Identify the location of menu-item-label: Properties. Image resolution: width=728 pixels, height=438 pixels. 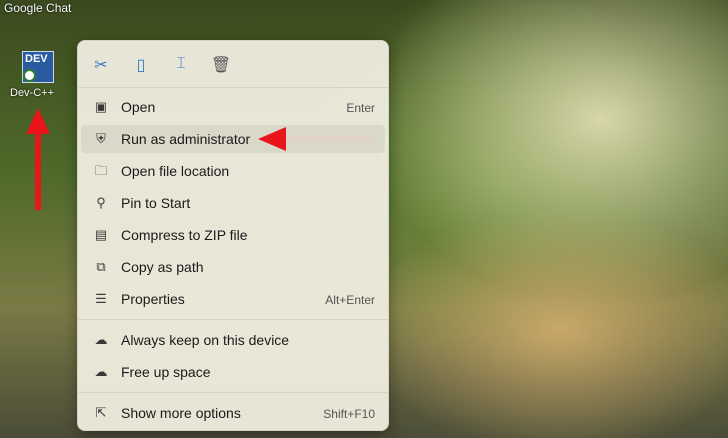
(153, 299).